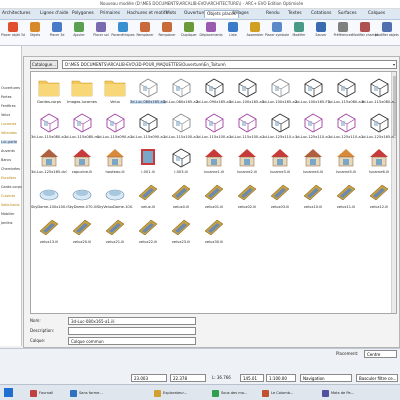  I want to click on toolbar-button: Sauver, so click(321, 32).